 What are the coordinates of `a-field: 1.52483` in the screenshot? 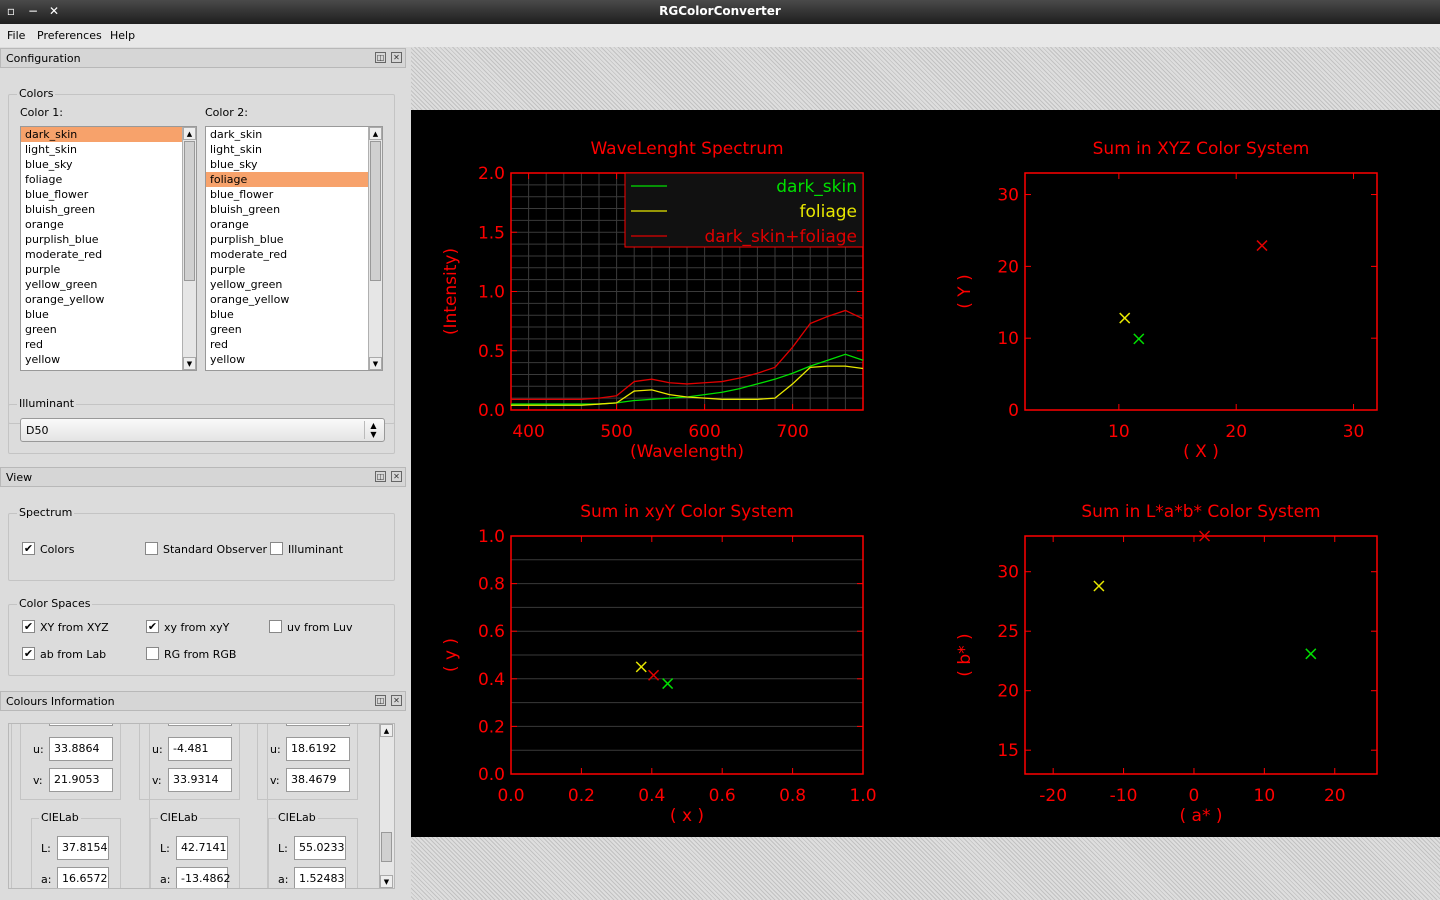 It's located at (320, 877).